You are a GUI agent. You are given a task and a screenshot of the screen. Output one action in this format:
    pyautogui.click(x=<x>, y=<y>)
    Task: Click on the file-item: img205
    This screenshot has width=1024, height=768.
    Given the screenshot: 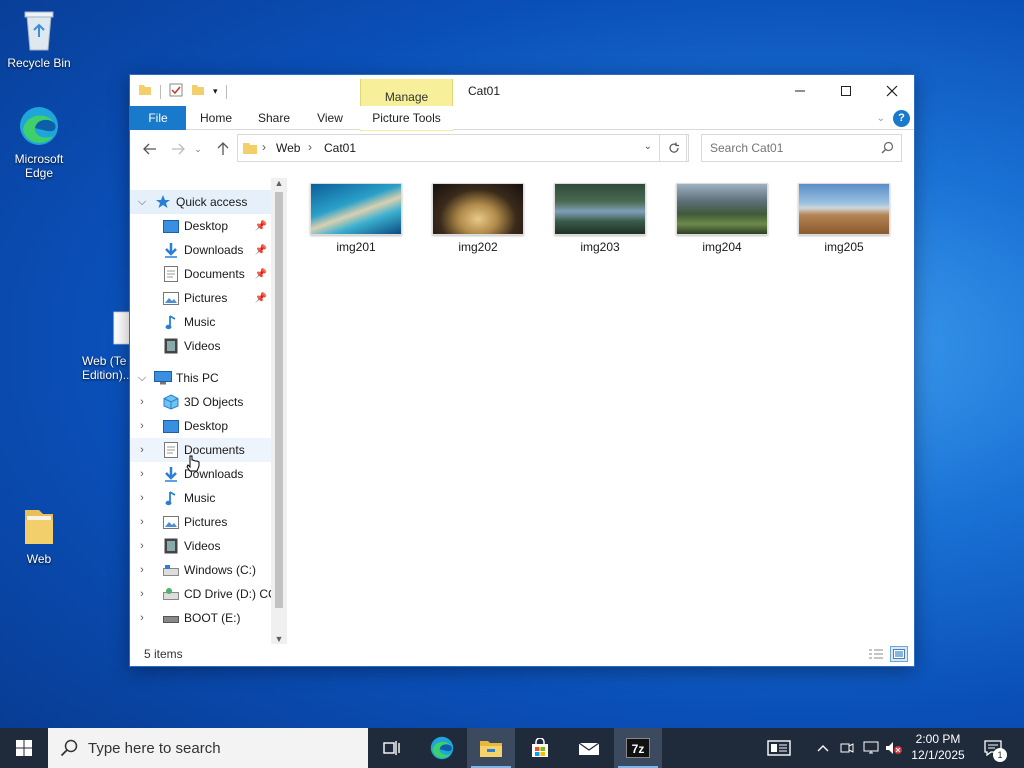 What is the action you would take?
    pyautogui.click(x=844, y=218)
    